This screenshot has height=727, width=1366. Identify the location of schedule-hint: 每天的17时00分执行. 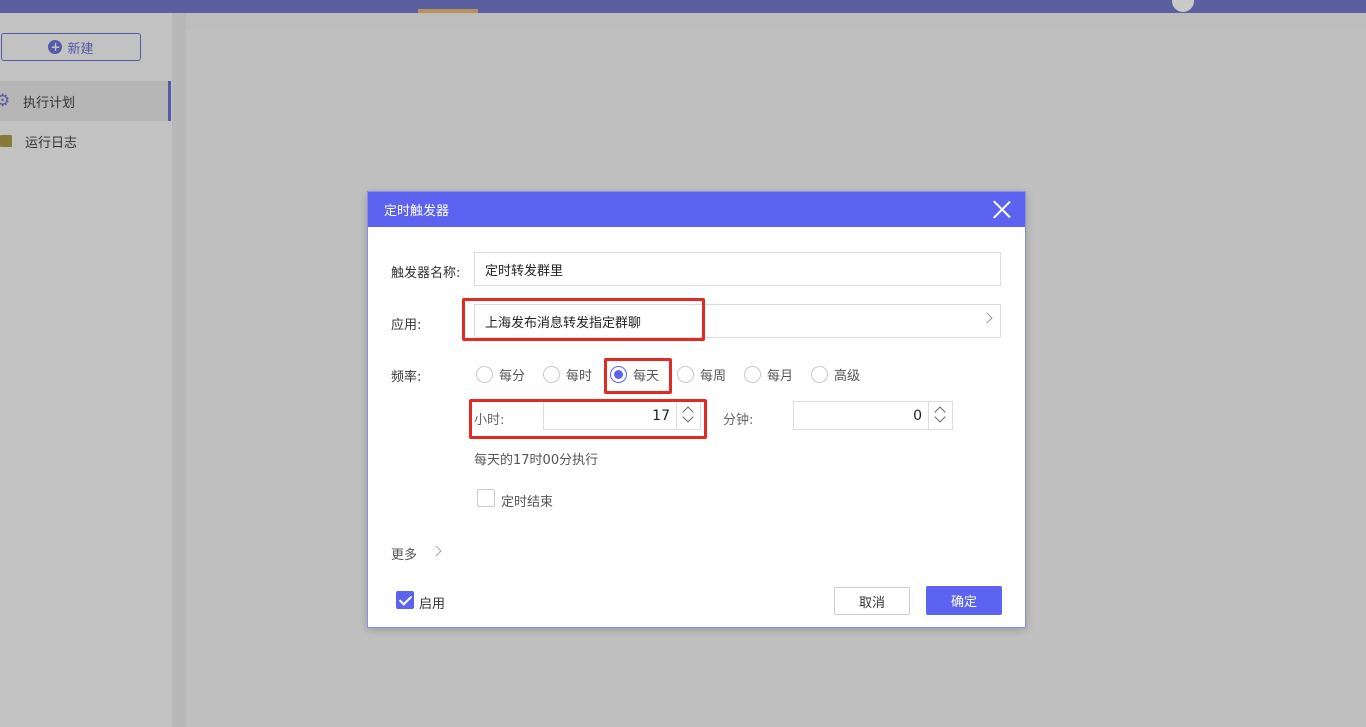
(536, 460).